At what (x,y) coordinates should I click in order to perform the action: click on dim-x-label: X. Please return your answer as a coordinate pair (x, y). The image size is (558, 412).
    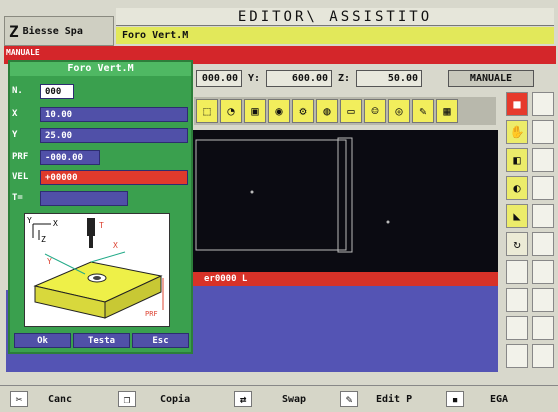
    Looking at the image, I should click on (115, 245).